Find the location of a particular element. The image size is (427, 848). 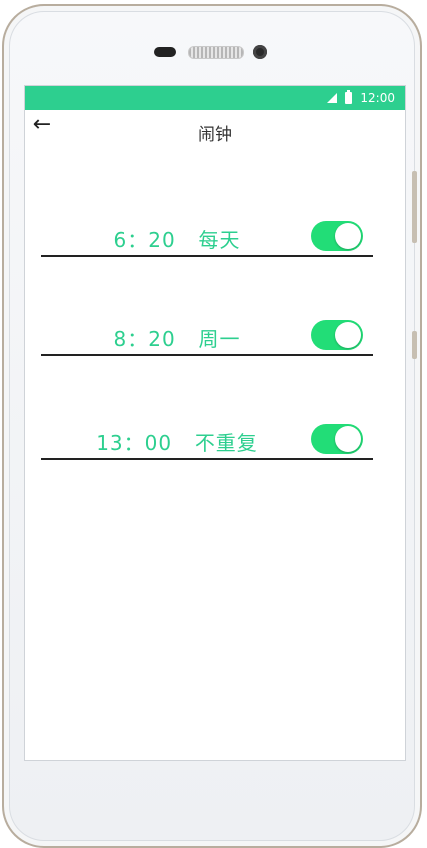

battery-icon is located at coordinates (349, 97).